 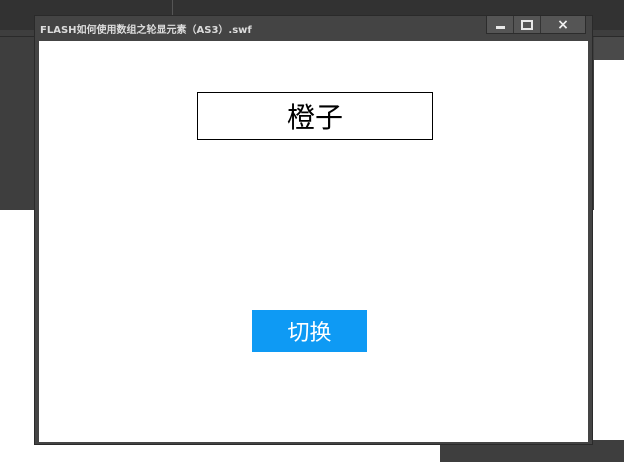 What do you see at coordinates (609, 261) in the screenshot?
I see `workspace-canvas-right` at bounding box center [609, 261].